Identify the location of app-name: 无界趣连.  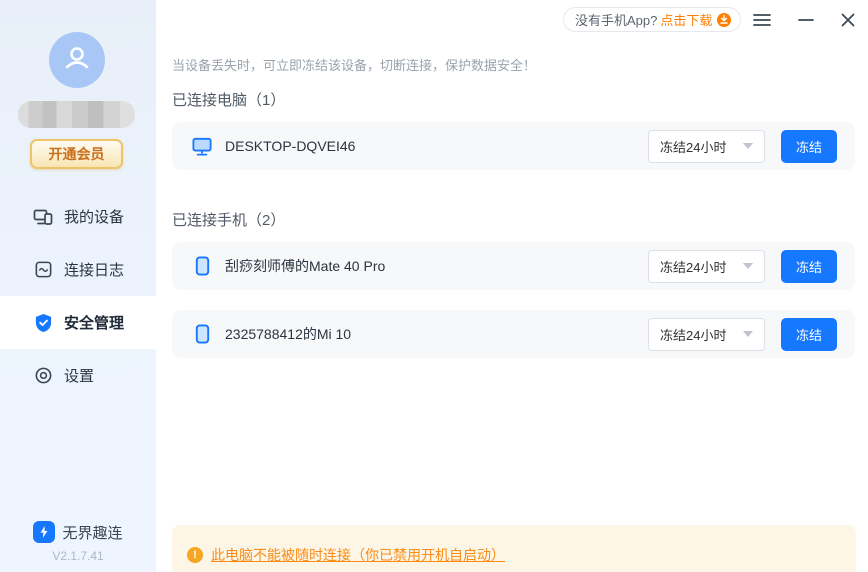
(92, 533).